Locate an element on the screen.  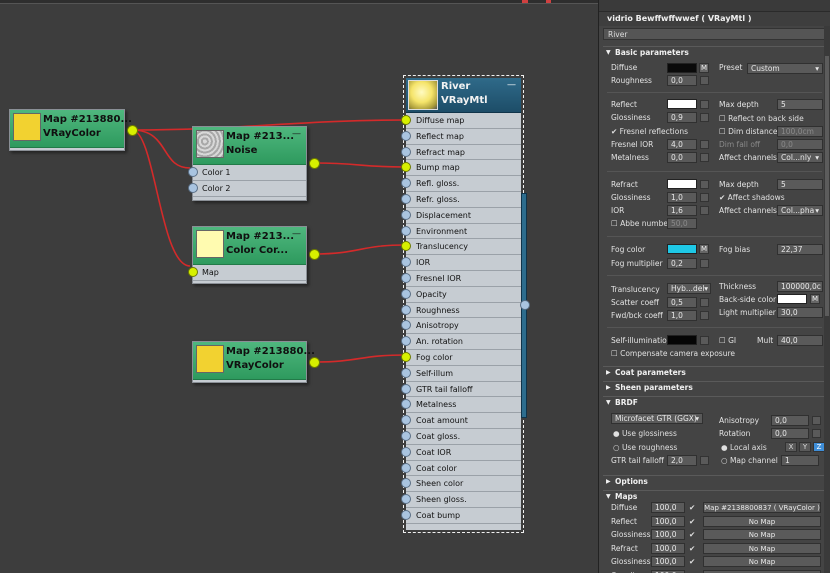
slot-opacity: Opacity is located at coordinates (461, 295).